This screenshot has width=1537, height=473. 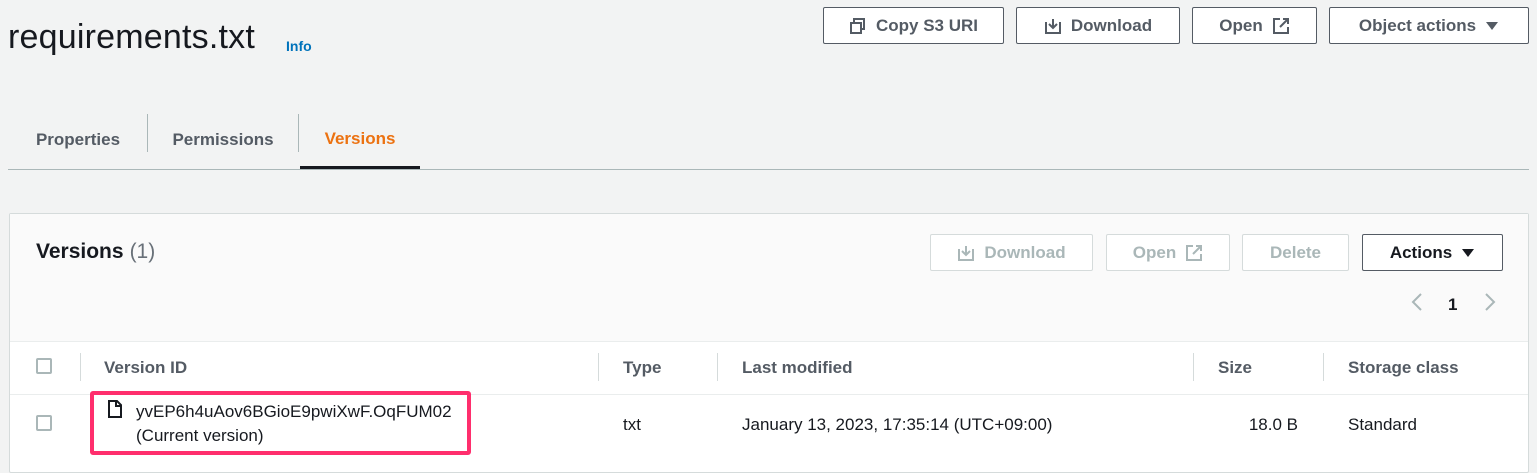 I want to click on cell-size: 18.0 B, so click(x=1273, y=424).